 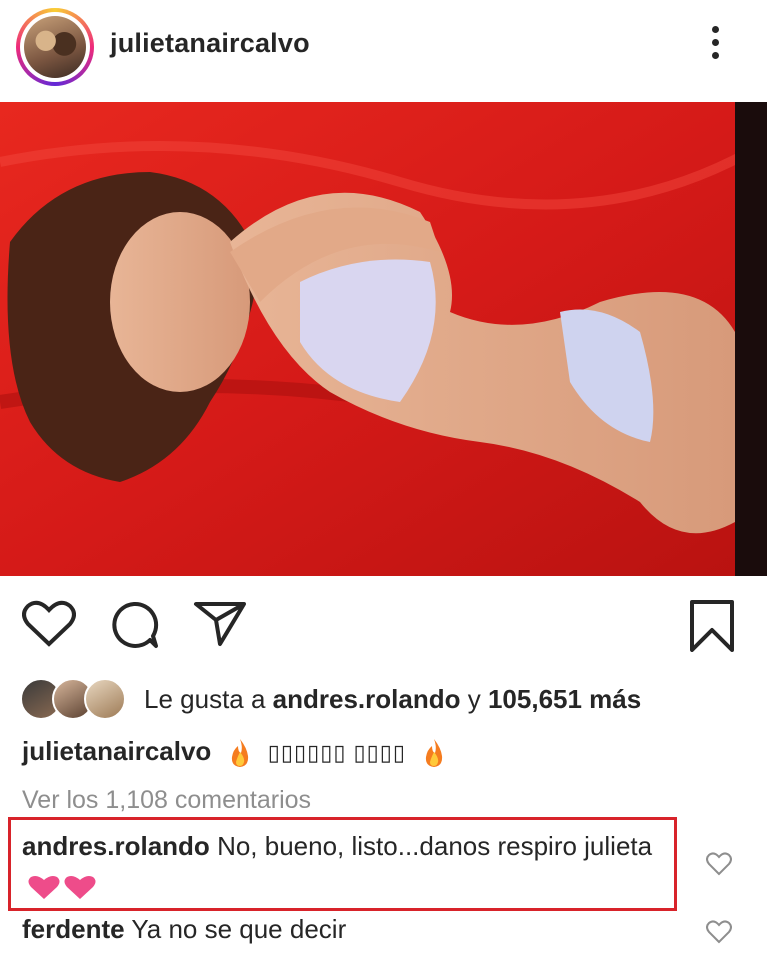 I want to click on comment: ferdente Ya no se que decir, so click(x=184, y=929).